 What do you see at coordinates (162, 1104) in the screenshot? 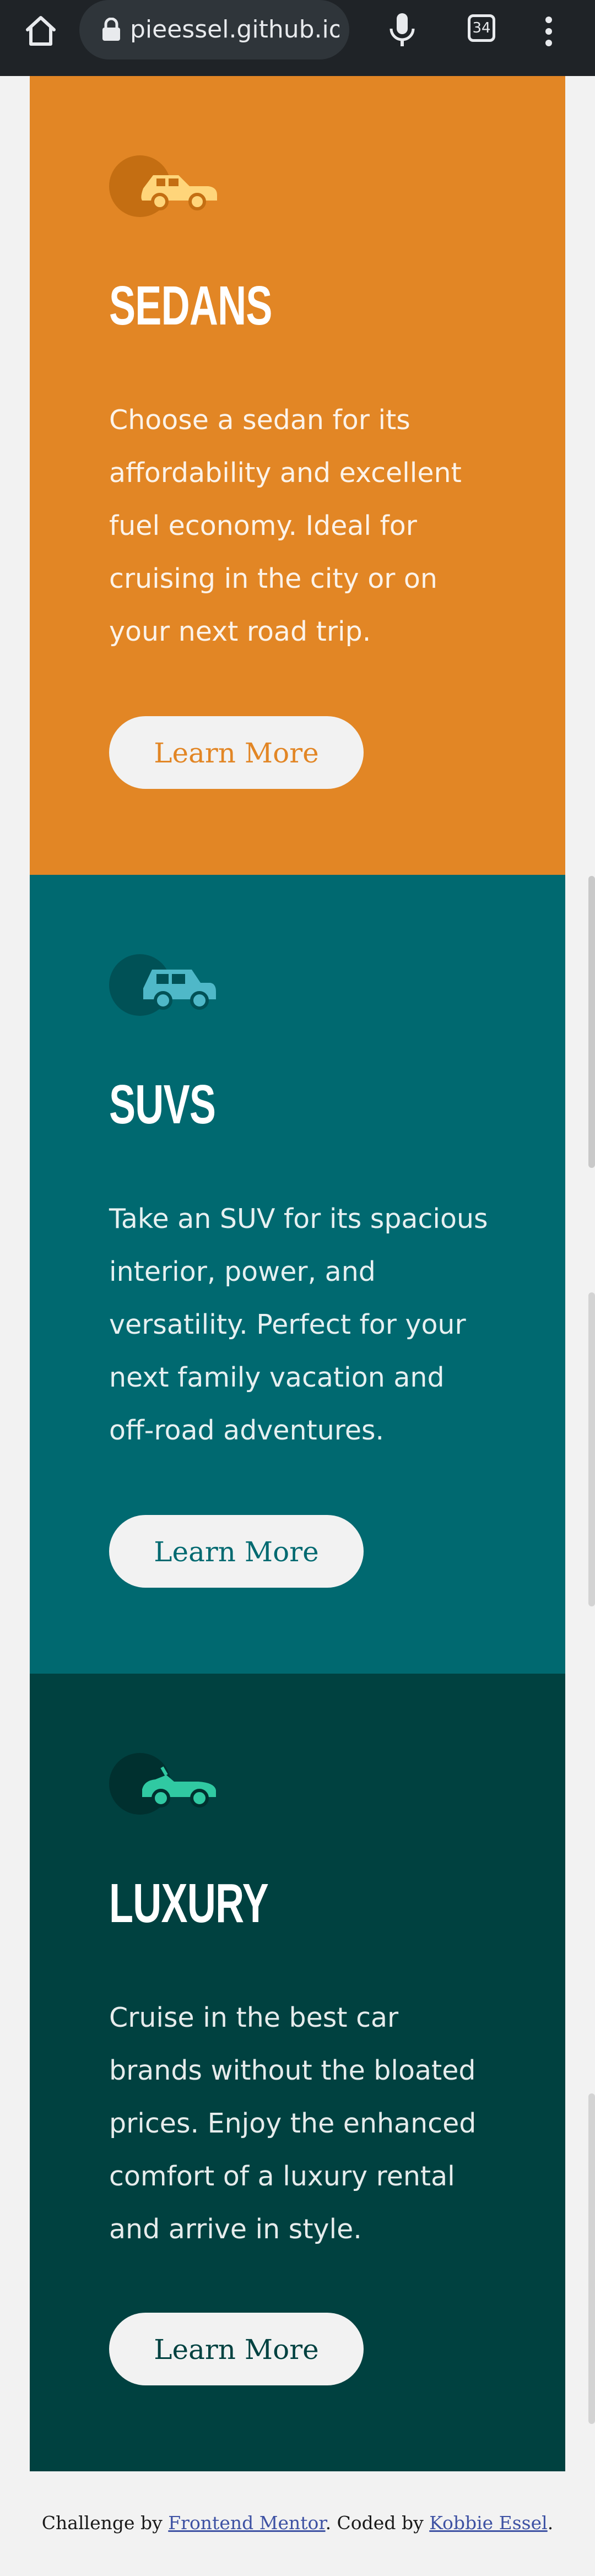
I see `card-title-suvs: SUVS` at bounding box center [162, 1104].